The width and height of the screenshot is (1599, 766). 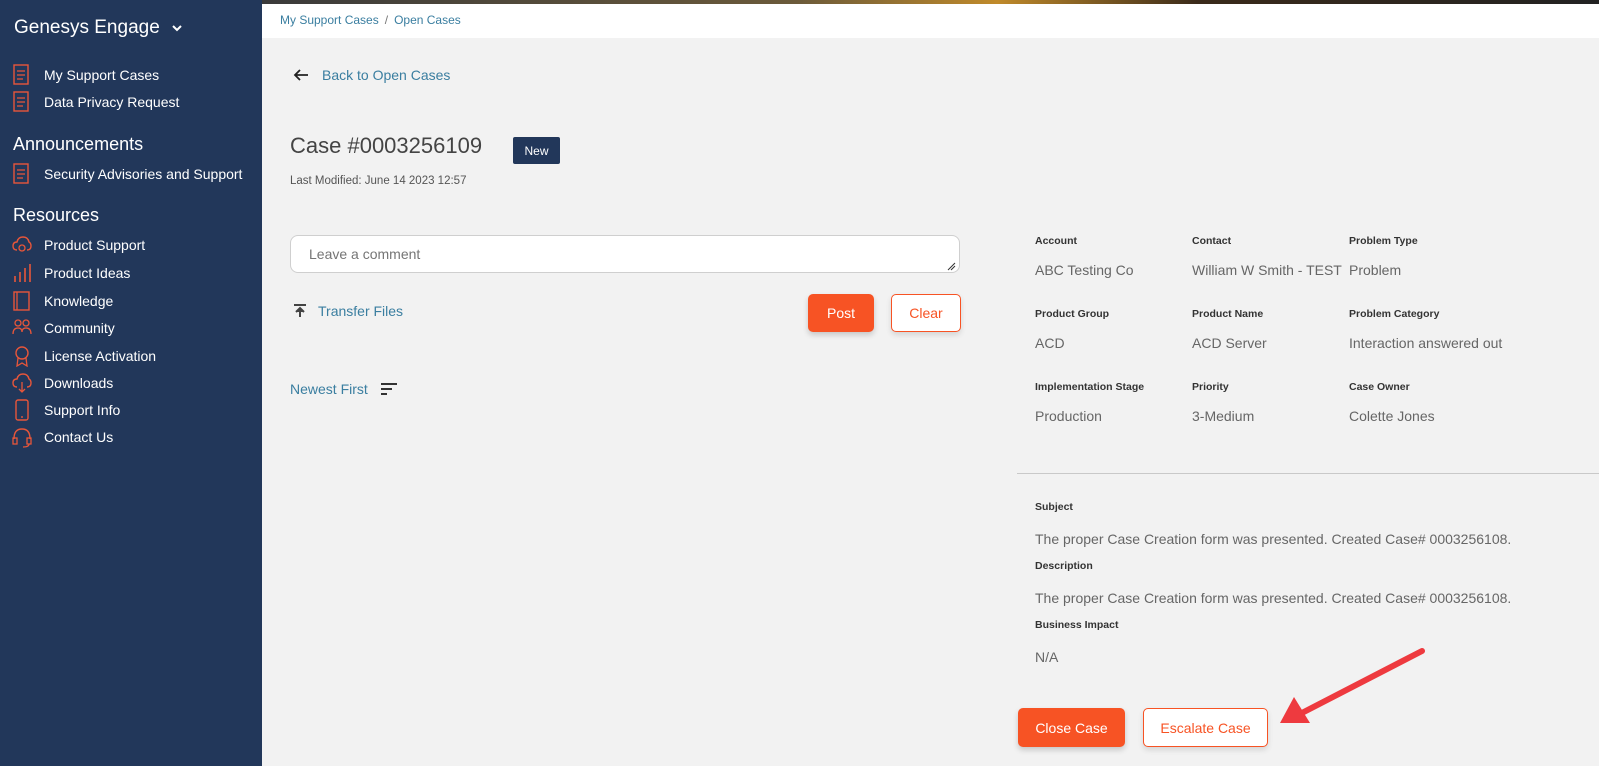 What do you see at coordinates (22, 328) in the screenshot?
I see `people-icon` at bounding box center [22, 328].